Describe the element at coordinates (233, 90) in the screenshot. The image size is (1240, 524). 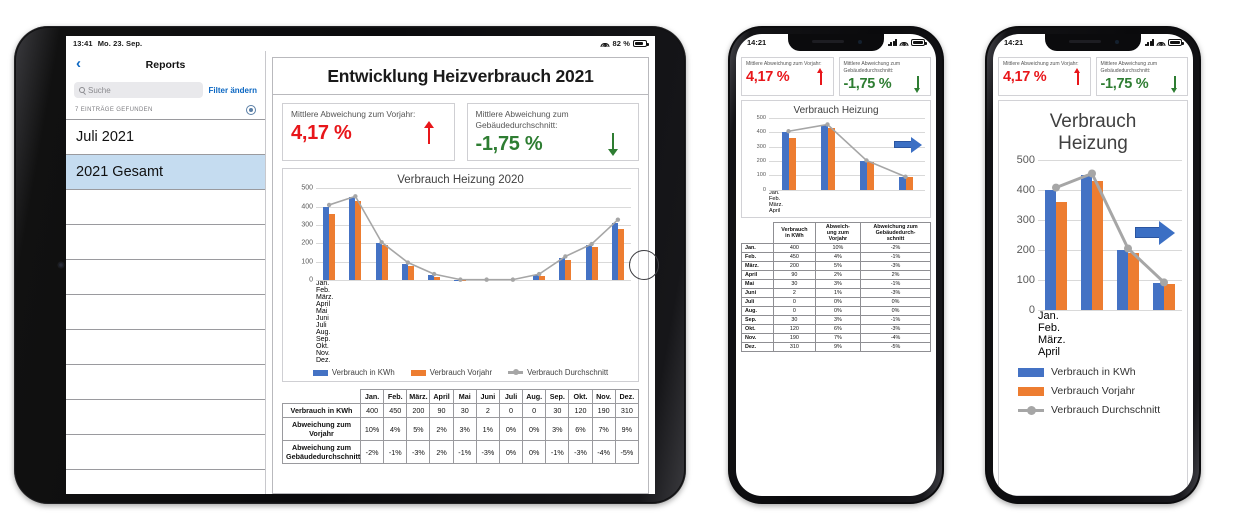
I see `filter-change-button: Filter ändern` at that location.